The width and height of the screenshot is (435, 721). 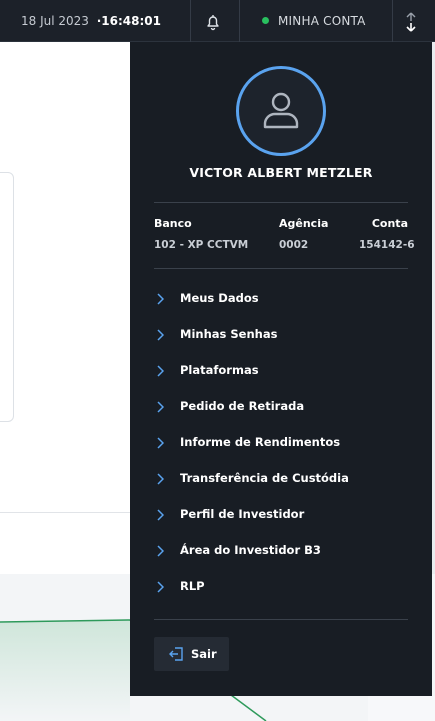 What do you see at coordinates (411, 22) in the screenshot?
I see `sort-arrows-icon` at bounding box center [411, 22].